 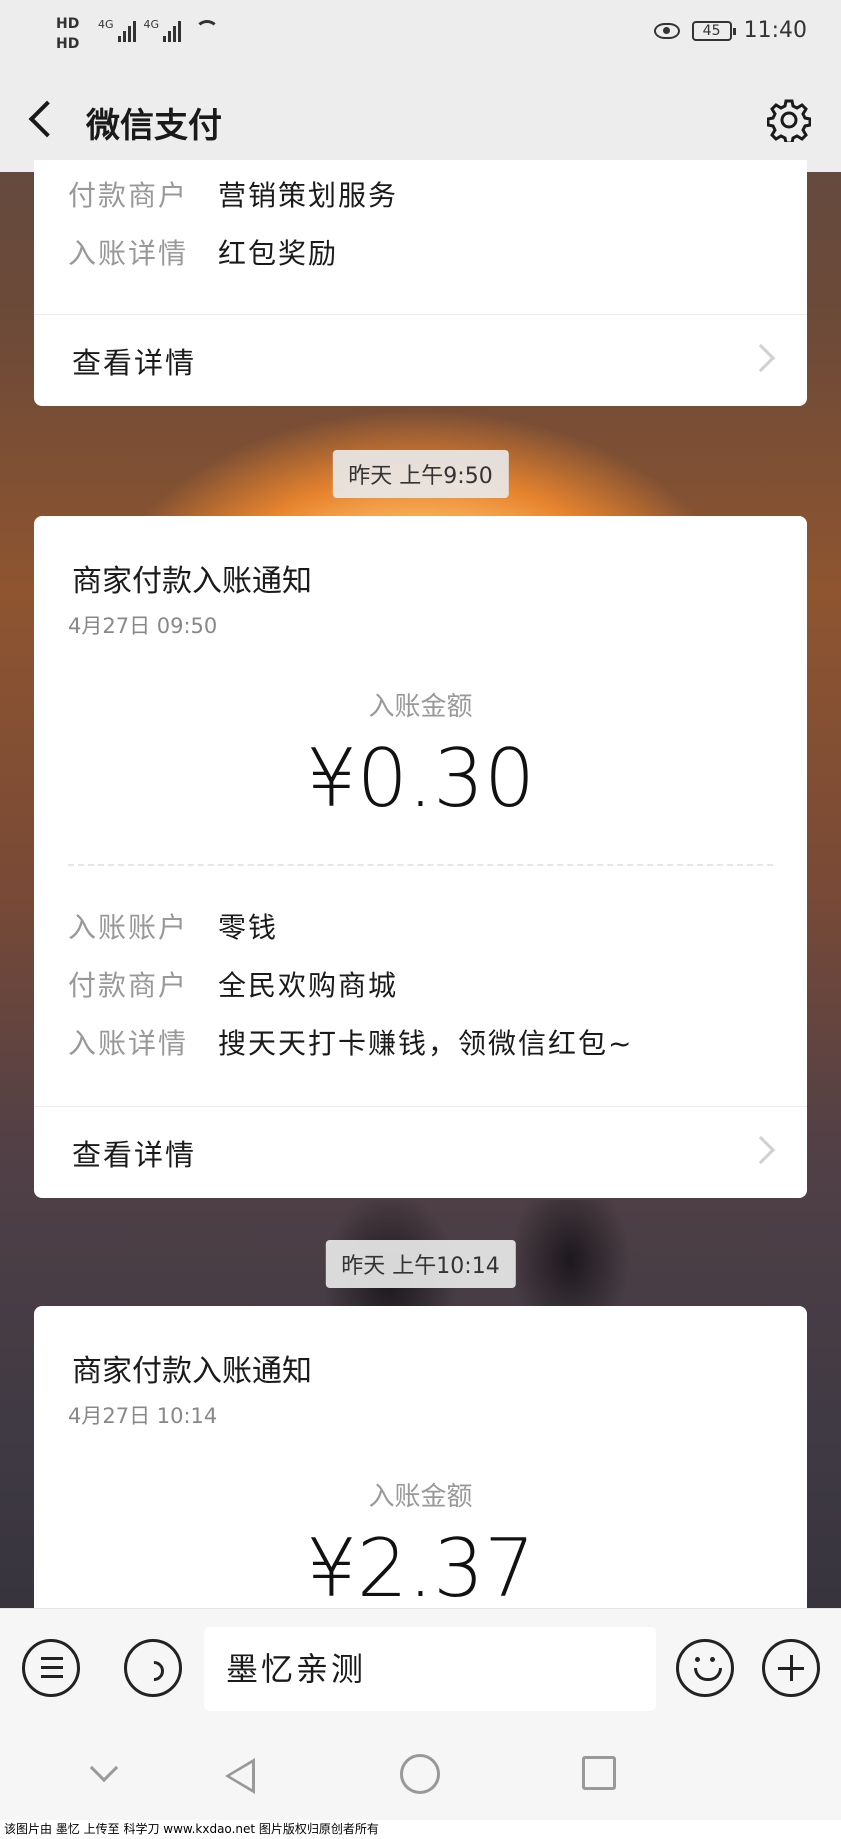 I want to click on info-row: 付款商户 营销策划服务, so click(x=233, y=194).